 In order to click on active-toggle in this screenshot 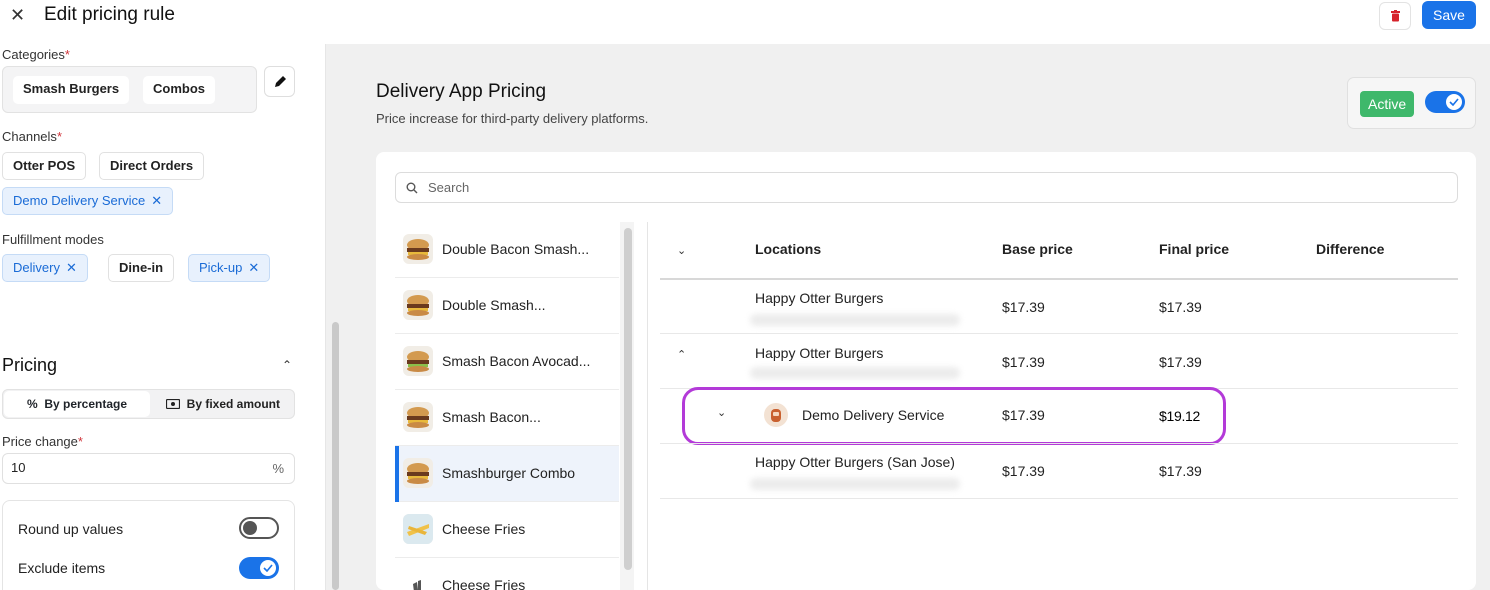, I will do `click(1445, 102)`.